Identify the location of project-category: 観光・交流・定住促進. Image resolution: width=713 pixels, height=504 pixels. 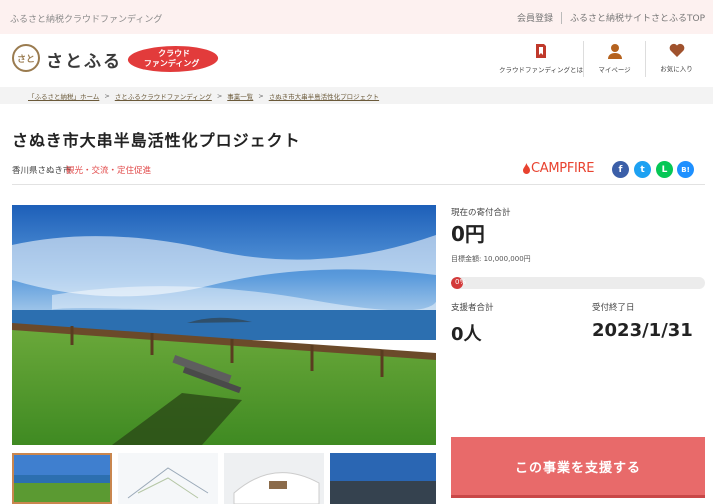
(108, 170).